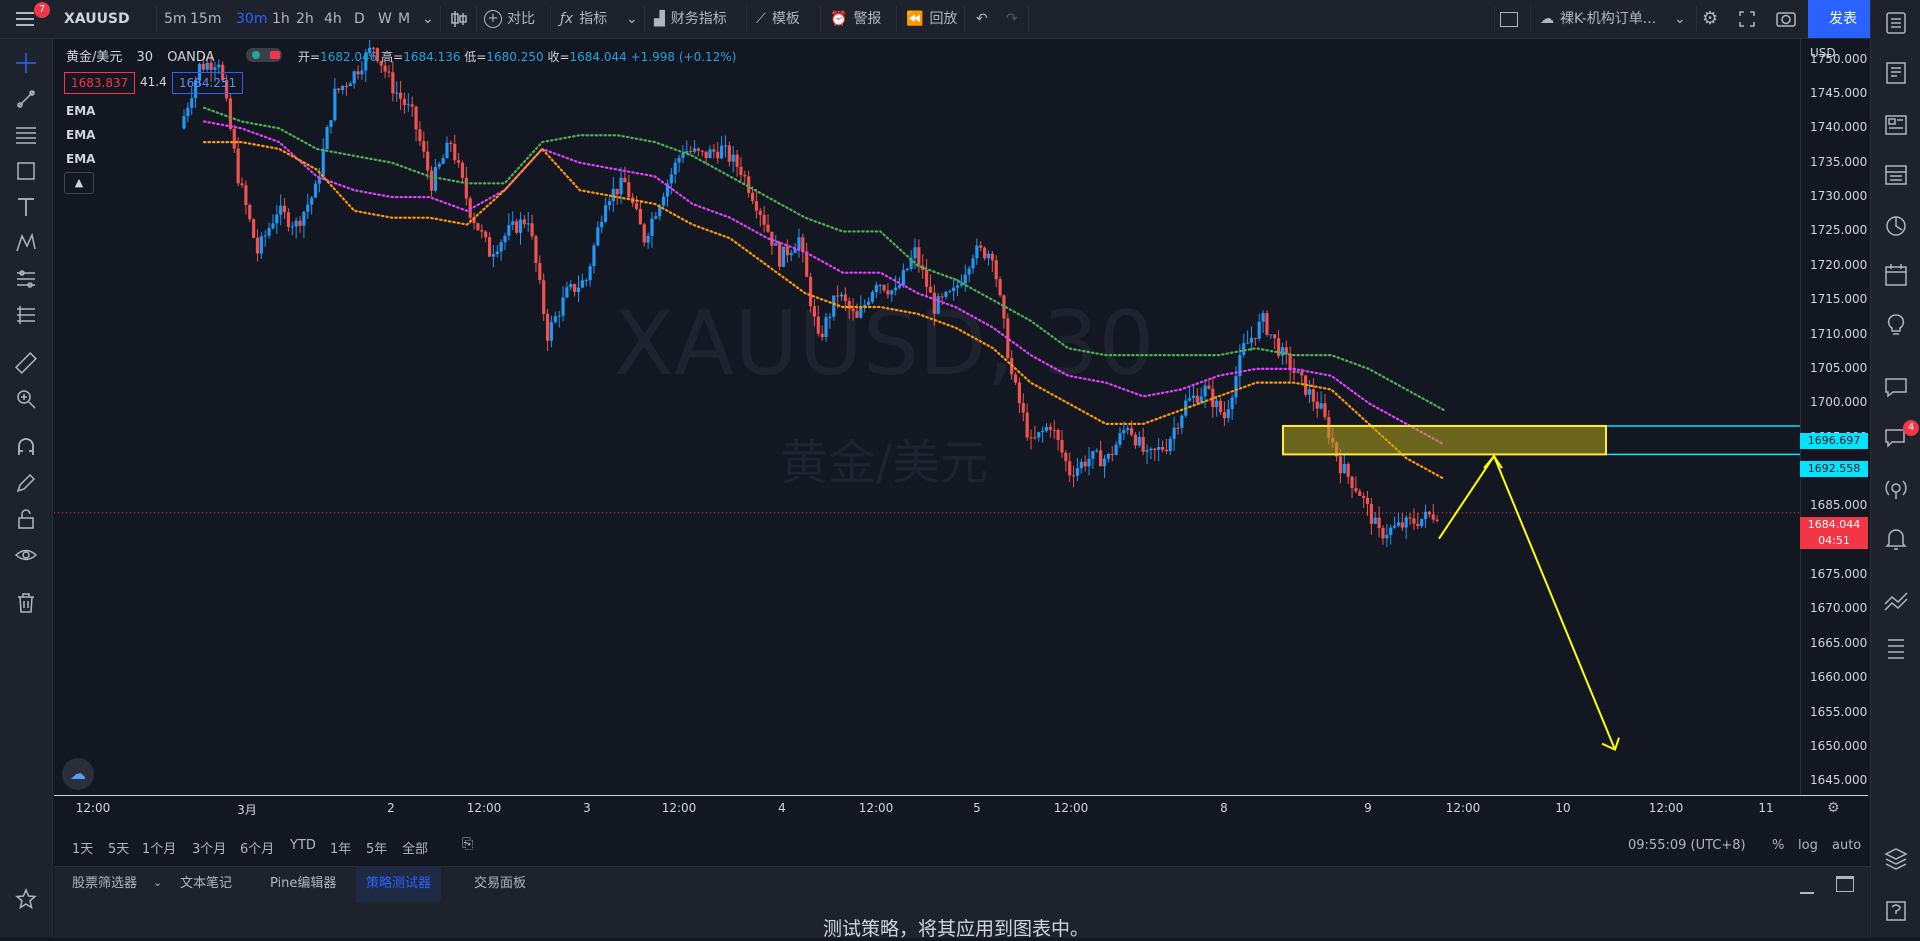 The height and width of the screenshot is (941, 1920). Describe the element at coordinates (1687, 845) in the screenshot. I see `clock-timezone: 09:55:09 (UTC+8)` at that location.